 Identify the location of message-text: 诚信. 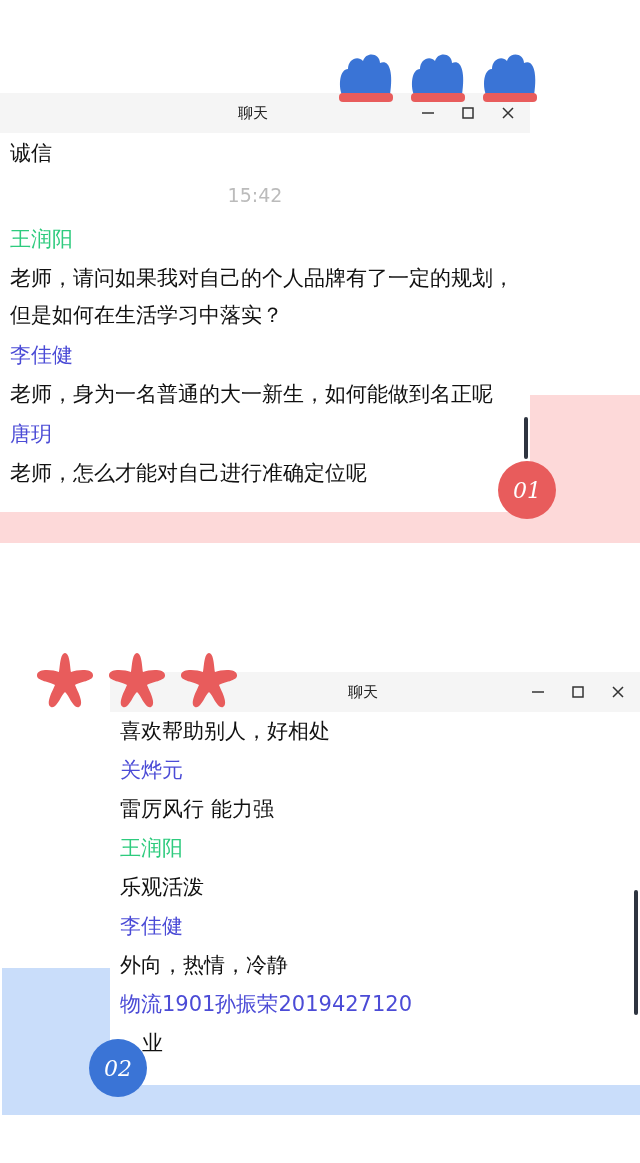
(31, 153).